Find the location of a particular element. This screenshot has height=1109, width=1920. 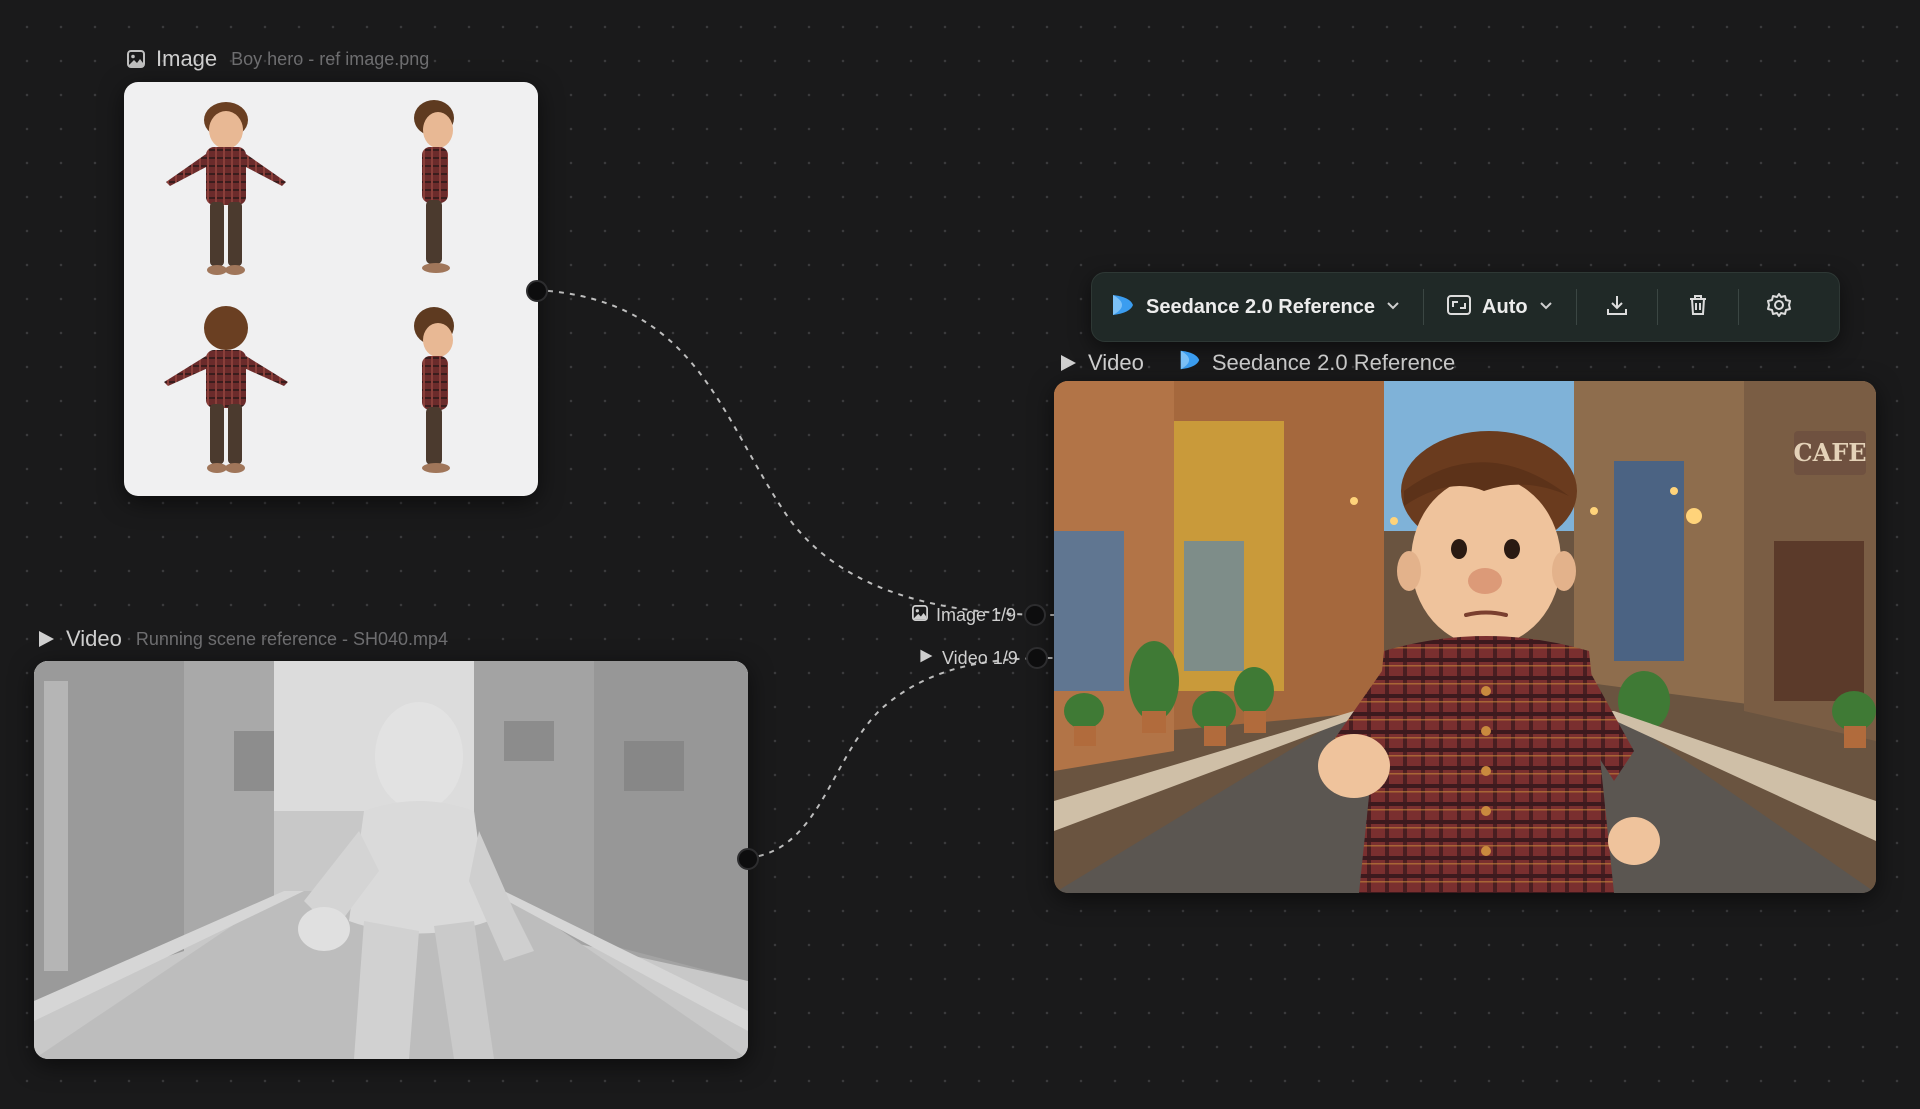

input-port-image-handle is located at coordinates (1035, 615).